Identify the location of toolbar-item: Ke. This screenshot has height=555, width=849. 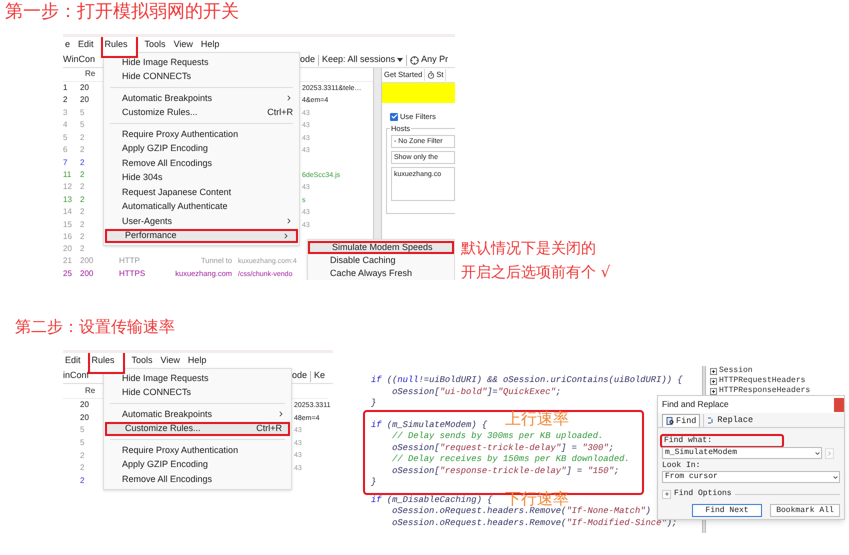
(320, 376).